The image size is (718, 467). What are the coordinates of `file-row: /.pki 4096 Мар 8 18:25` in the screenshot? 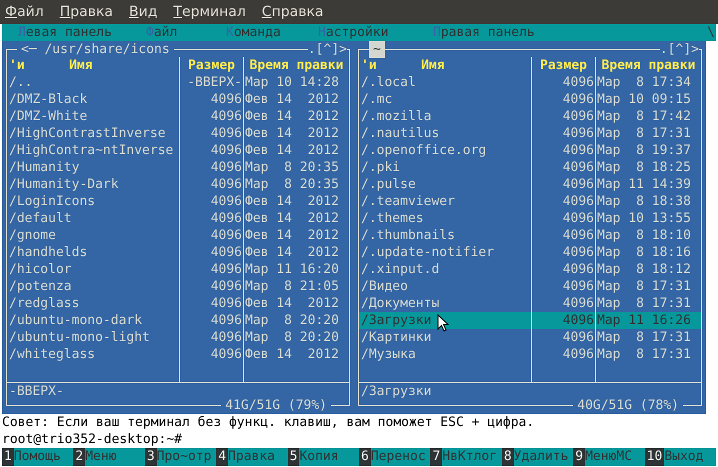 It's located at (530, 167).